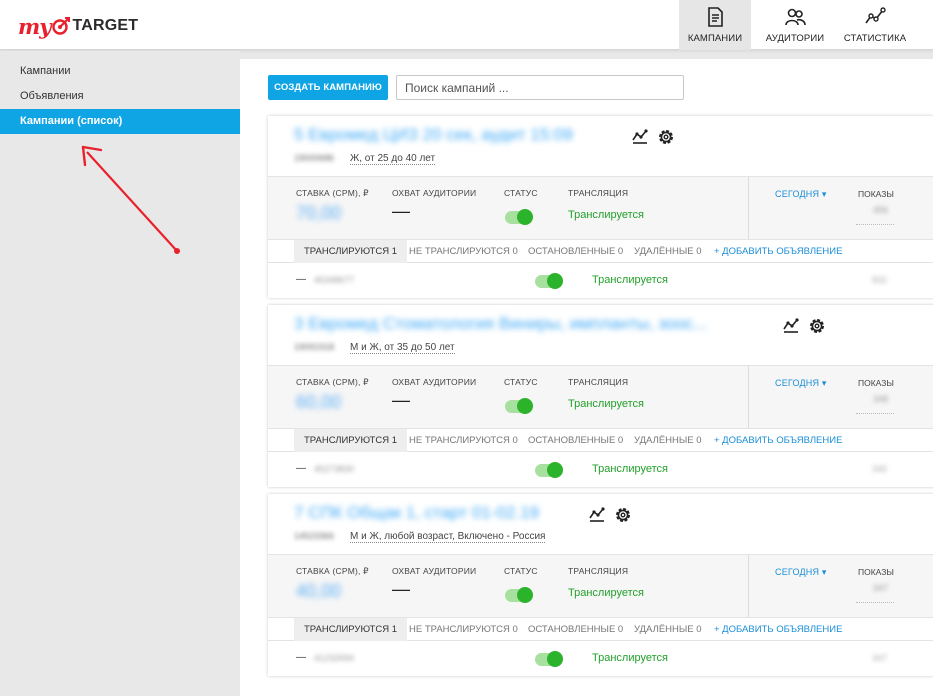 Image resolution: width=933 pixels, height=696 pixels. What do you see at coordinates (105, 25) in the screenshot?
I see `logo-target-text: TARGET` at bounding box center [105, 25].